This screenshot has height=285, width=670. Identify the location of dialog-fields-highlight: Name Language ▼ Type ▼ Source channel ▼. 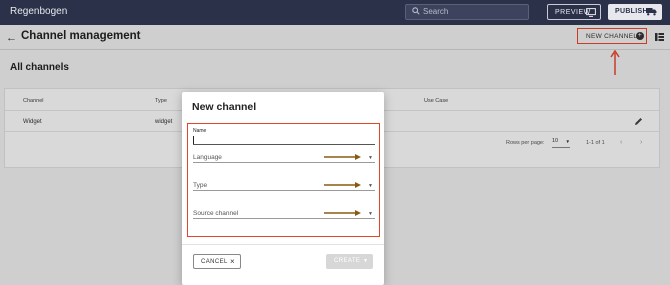
(283, 180).